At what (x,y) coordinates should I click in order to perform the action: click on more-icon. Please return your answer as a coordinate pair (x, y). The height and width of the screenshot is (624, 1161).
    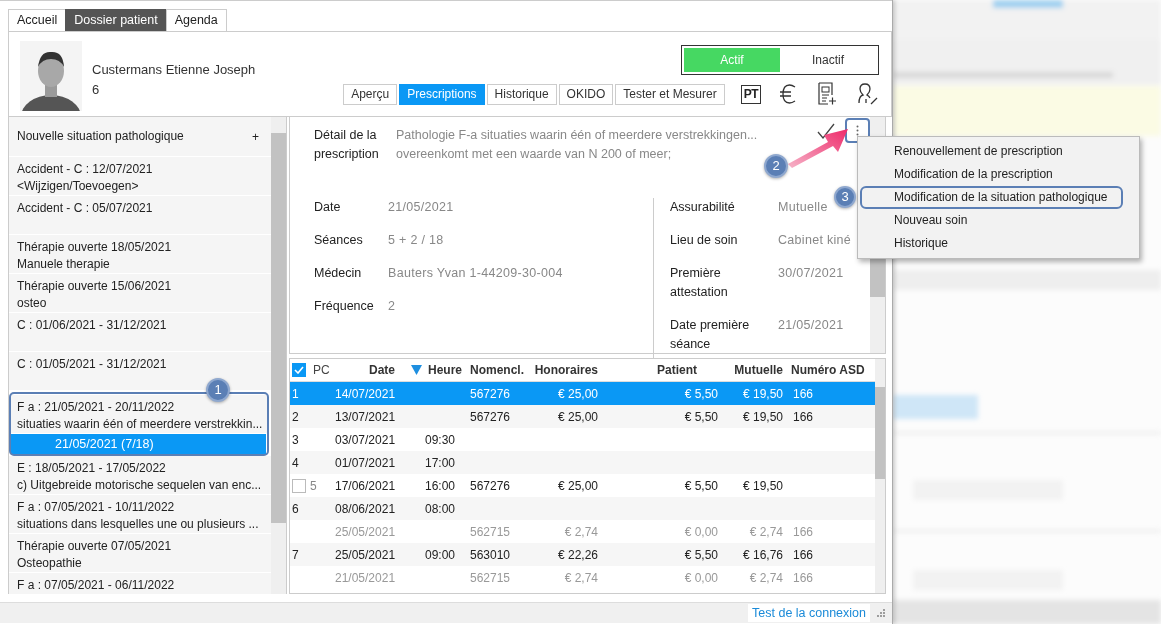
    Looking at the image, I should click on (857, 130).